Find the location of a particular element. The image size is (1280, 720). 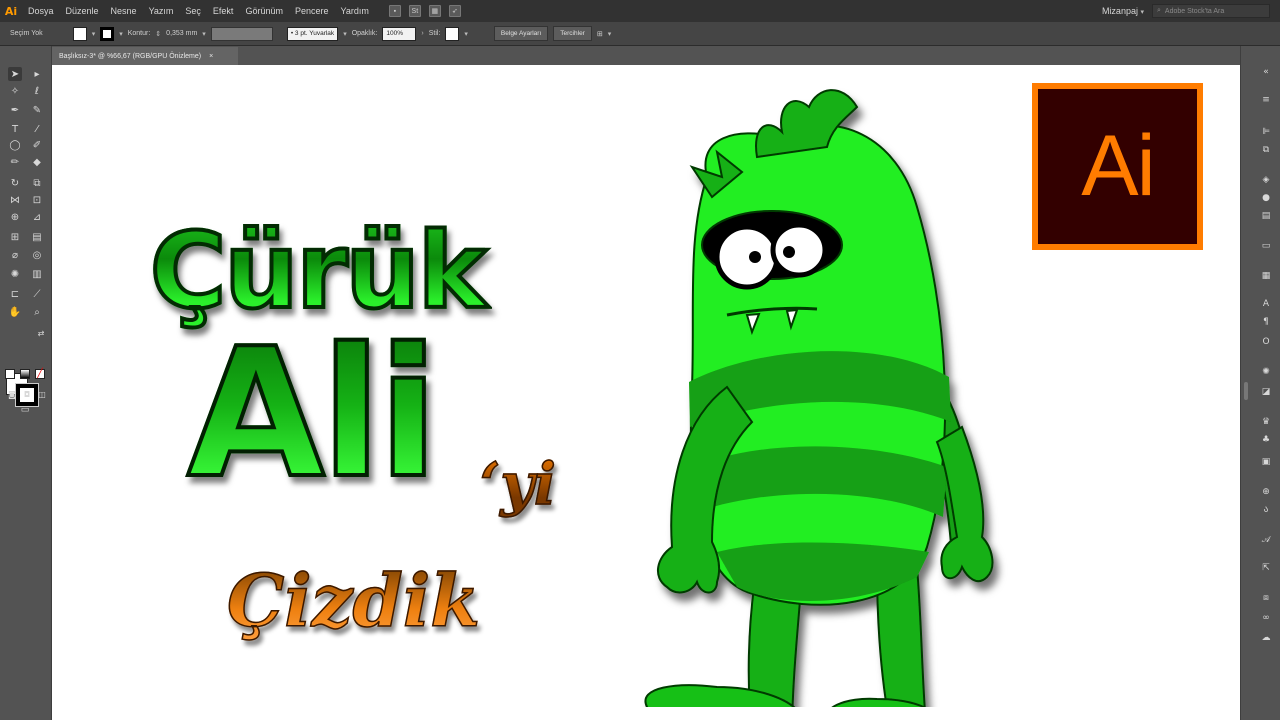

menu-nesne: Nesne is located at coordinates (124, 11).